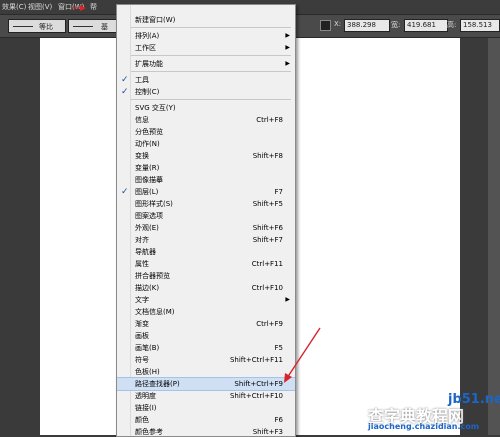 Image resolution: width=500 pixels, height=437 pixels. I want to click on watermark-line3: jiaocheng.chazidian.com, so click(424, 426).